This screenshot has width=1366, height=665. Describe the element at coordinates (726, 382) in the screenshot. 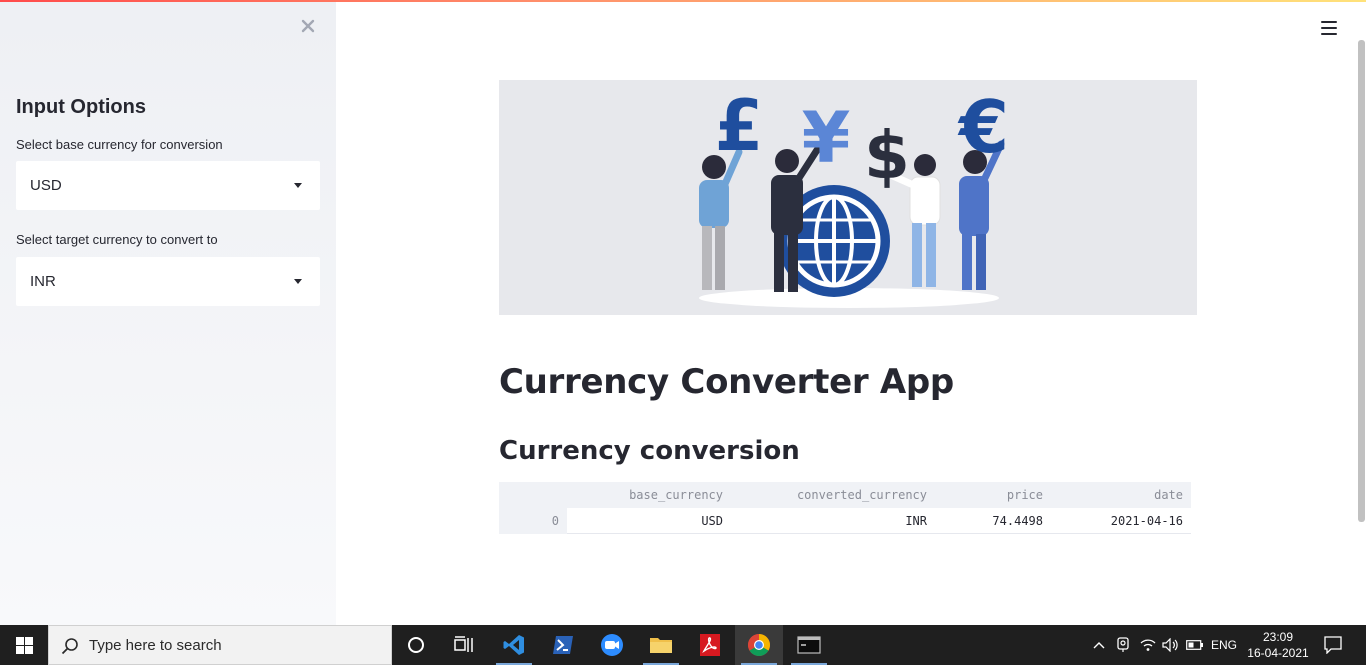

I see `page-title: Currency Converter App` at that location.